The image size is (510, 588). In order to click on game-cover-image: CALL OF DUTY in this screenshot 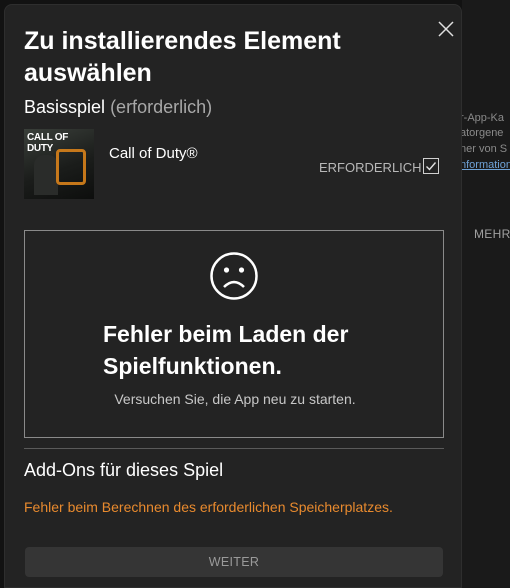, I will do `click(59, 164)`.